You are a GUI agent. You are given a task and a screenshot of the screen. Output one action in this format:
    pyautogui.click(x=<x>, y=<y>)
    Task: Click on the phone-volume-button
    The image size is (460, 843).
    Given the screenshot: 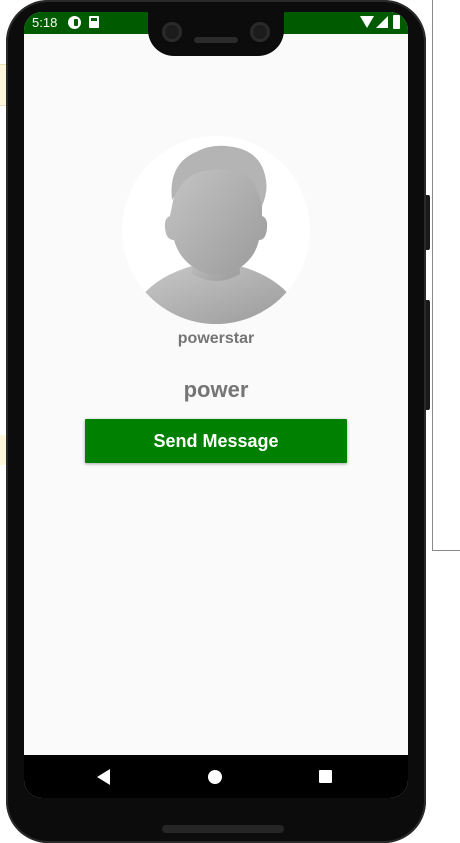 What is the action you would take?
    pyautogui.click(x=428, y=355)
    